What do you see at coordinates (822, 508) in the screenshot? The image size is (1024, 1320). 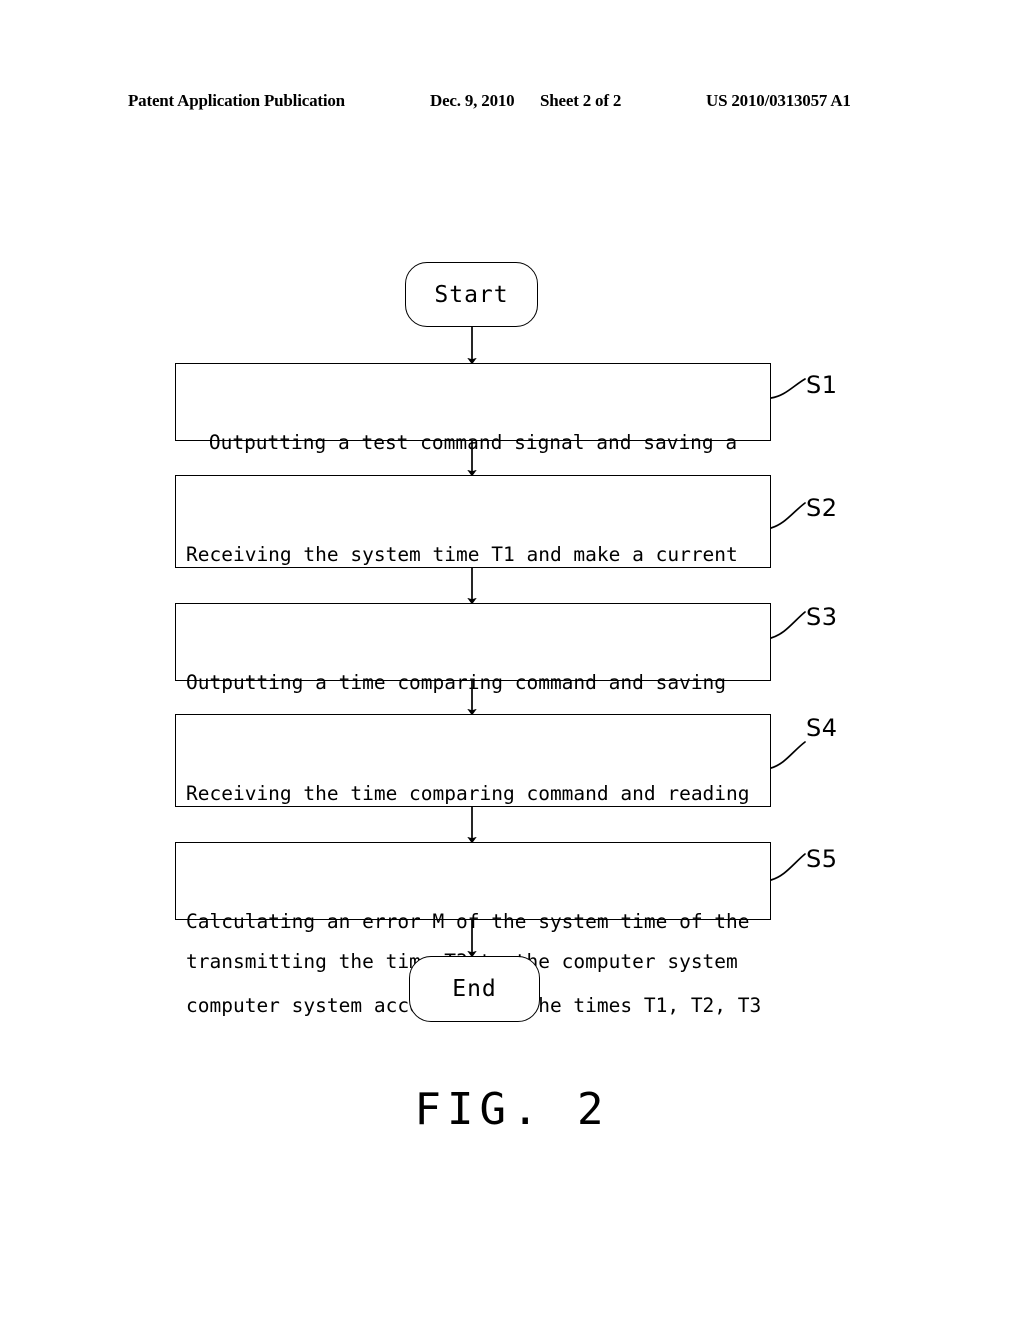 I see `step-reference-label-s2: S2` at bounding box center [822, 508].